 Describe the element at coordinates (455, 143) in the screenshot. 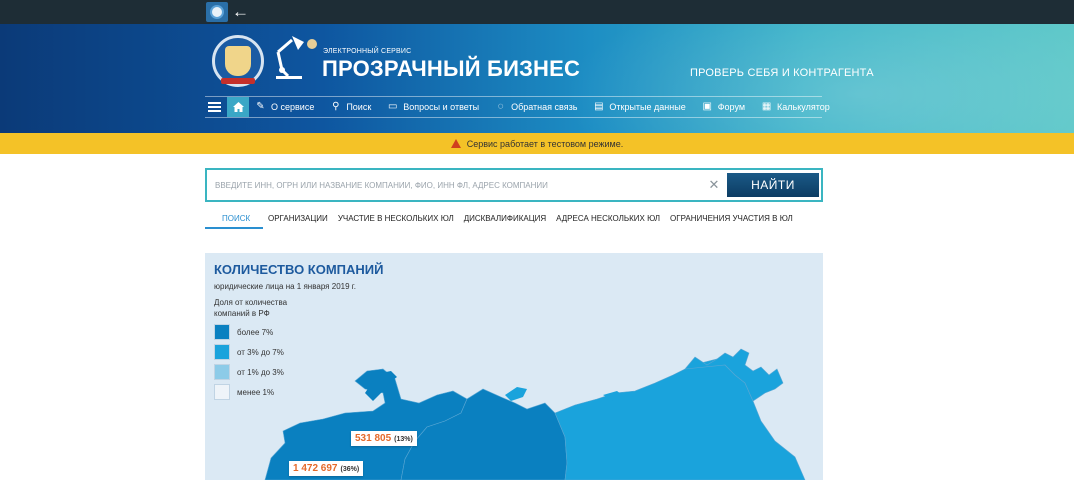

I see `warning-icon` at that location.